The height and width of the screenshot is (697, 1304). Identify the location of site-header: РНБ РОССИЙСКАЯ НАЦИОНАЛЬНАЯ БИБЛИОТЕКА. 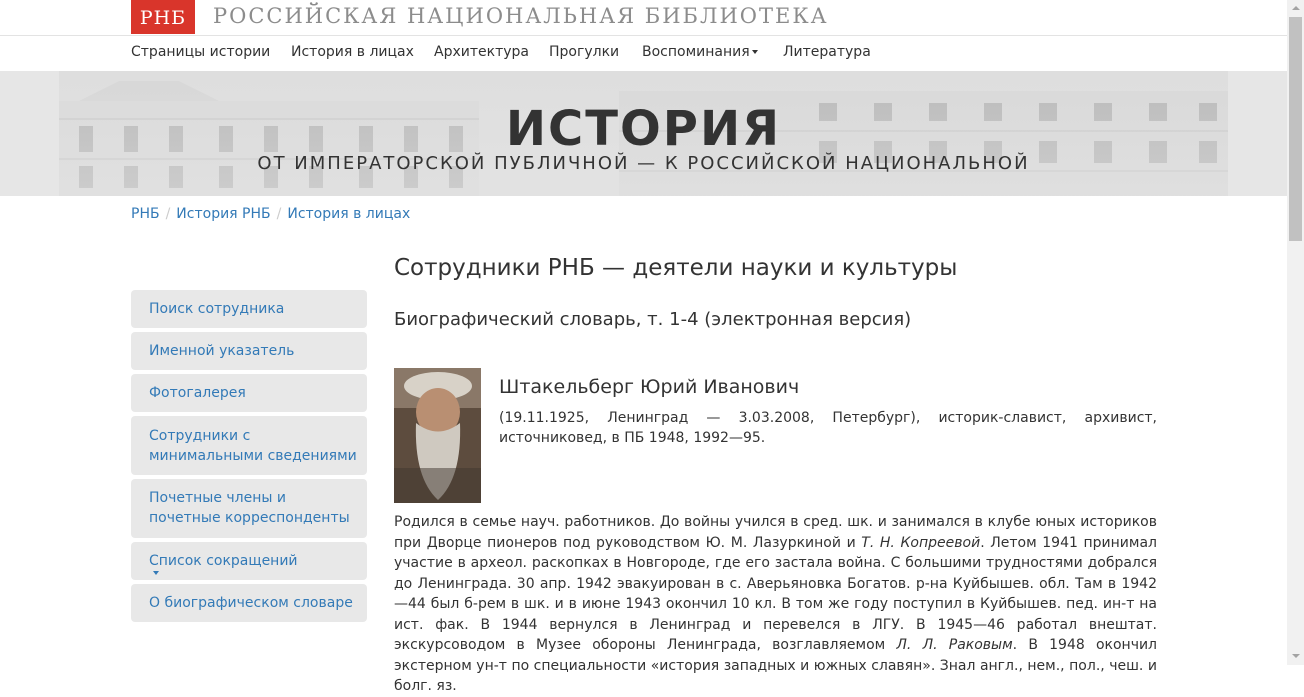
(643, 18).